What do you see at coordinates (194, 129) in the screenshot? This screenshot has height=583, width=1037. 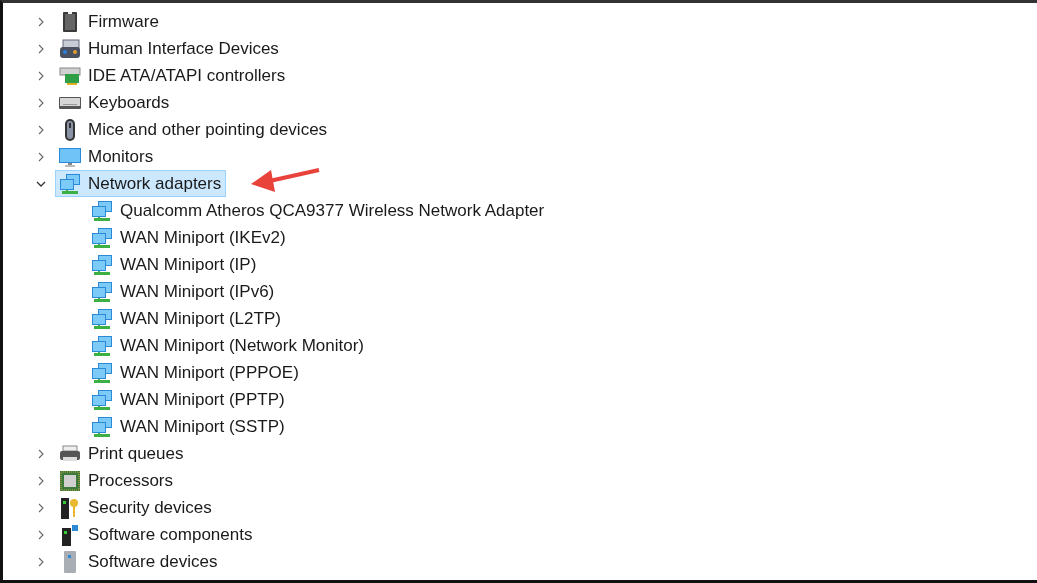 I see `tree-item: Mice and other pointing devices` at bounding box center [194, 129].